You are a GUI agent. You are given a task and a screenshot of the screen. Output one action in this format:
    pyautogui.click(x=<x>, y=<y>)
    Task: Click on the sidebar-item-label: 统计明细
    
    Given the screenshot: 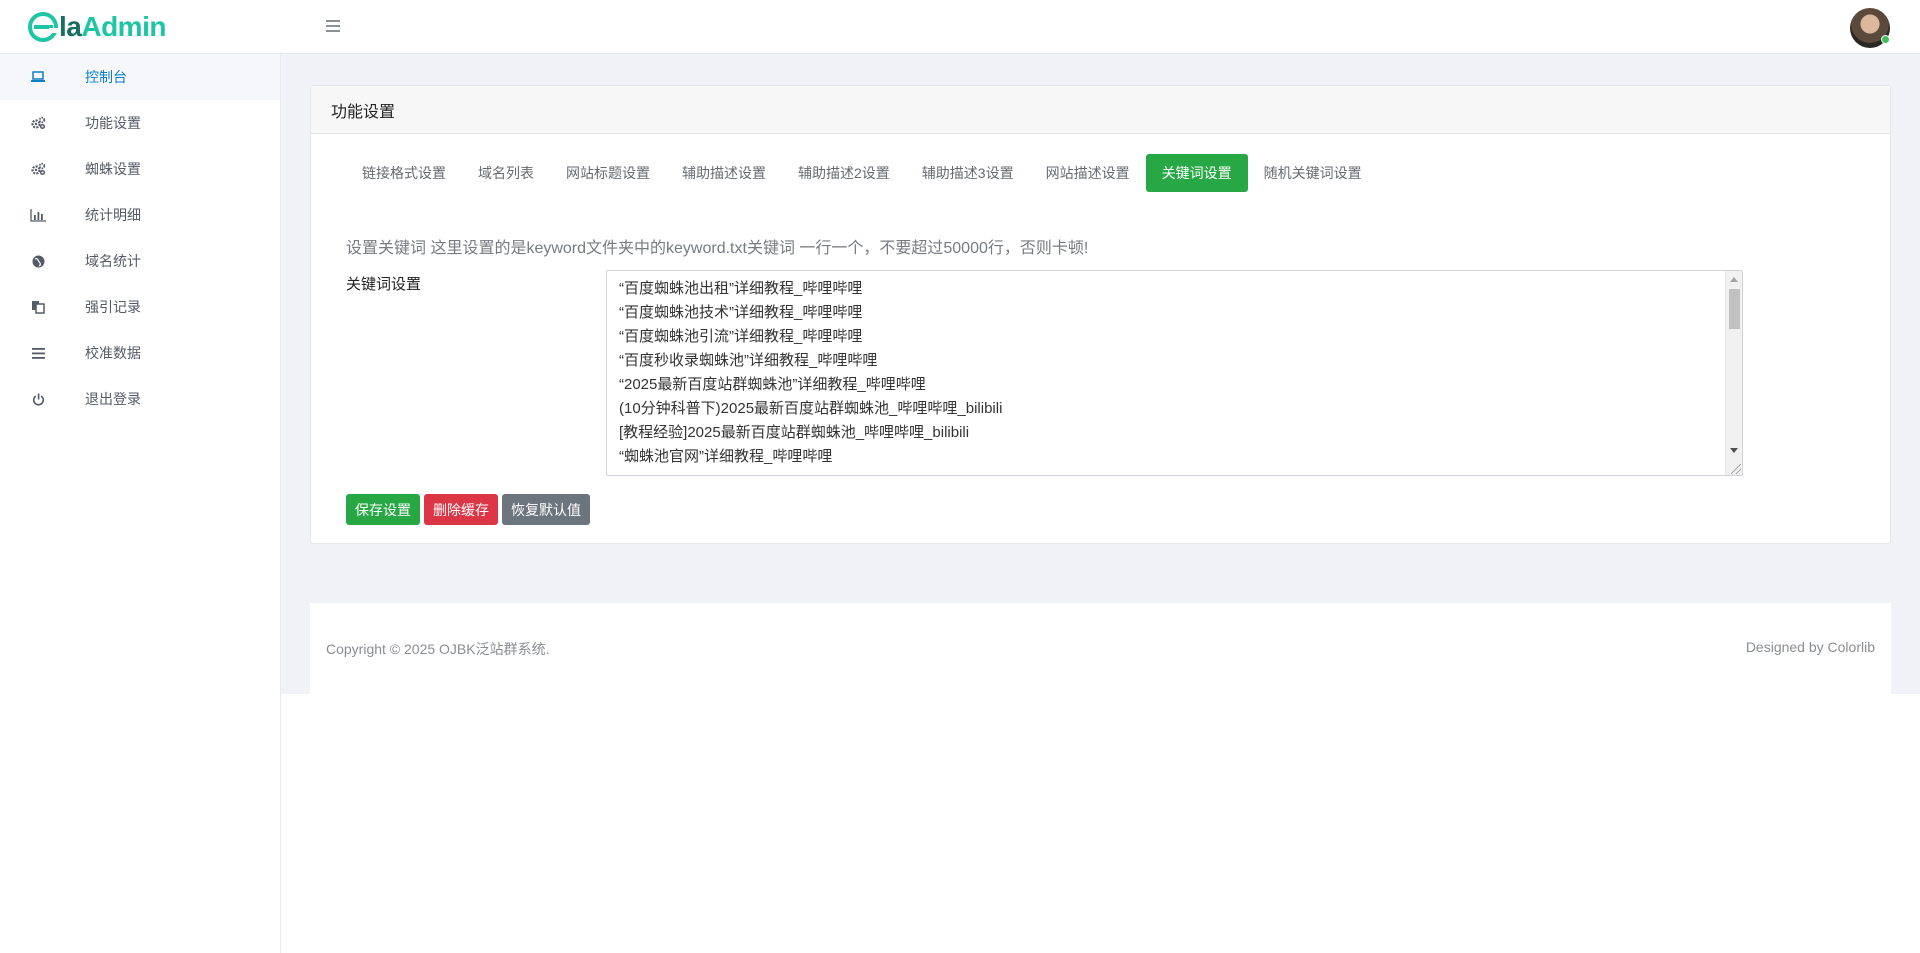 What is the action you would take?
    pyautogui.click(x=113, y=215)
    